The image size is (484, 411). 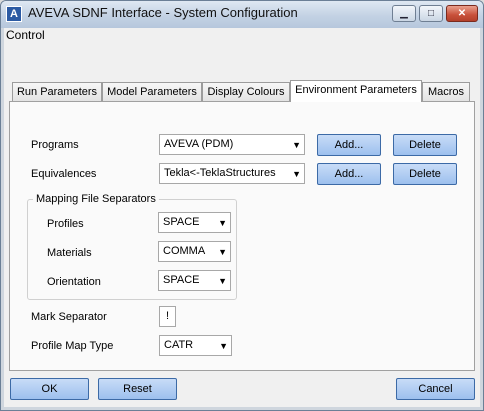 What do you see at coordinates (96, 199) in the screenshot?
I see `mapping-group-title: Mapping File Separators` at bounding box center [96, 199].